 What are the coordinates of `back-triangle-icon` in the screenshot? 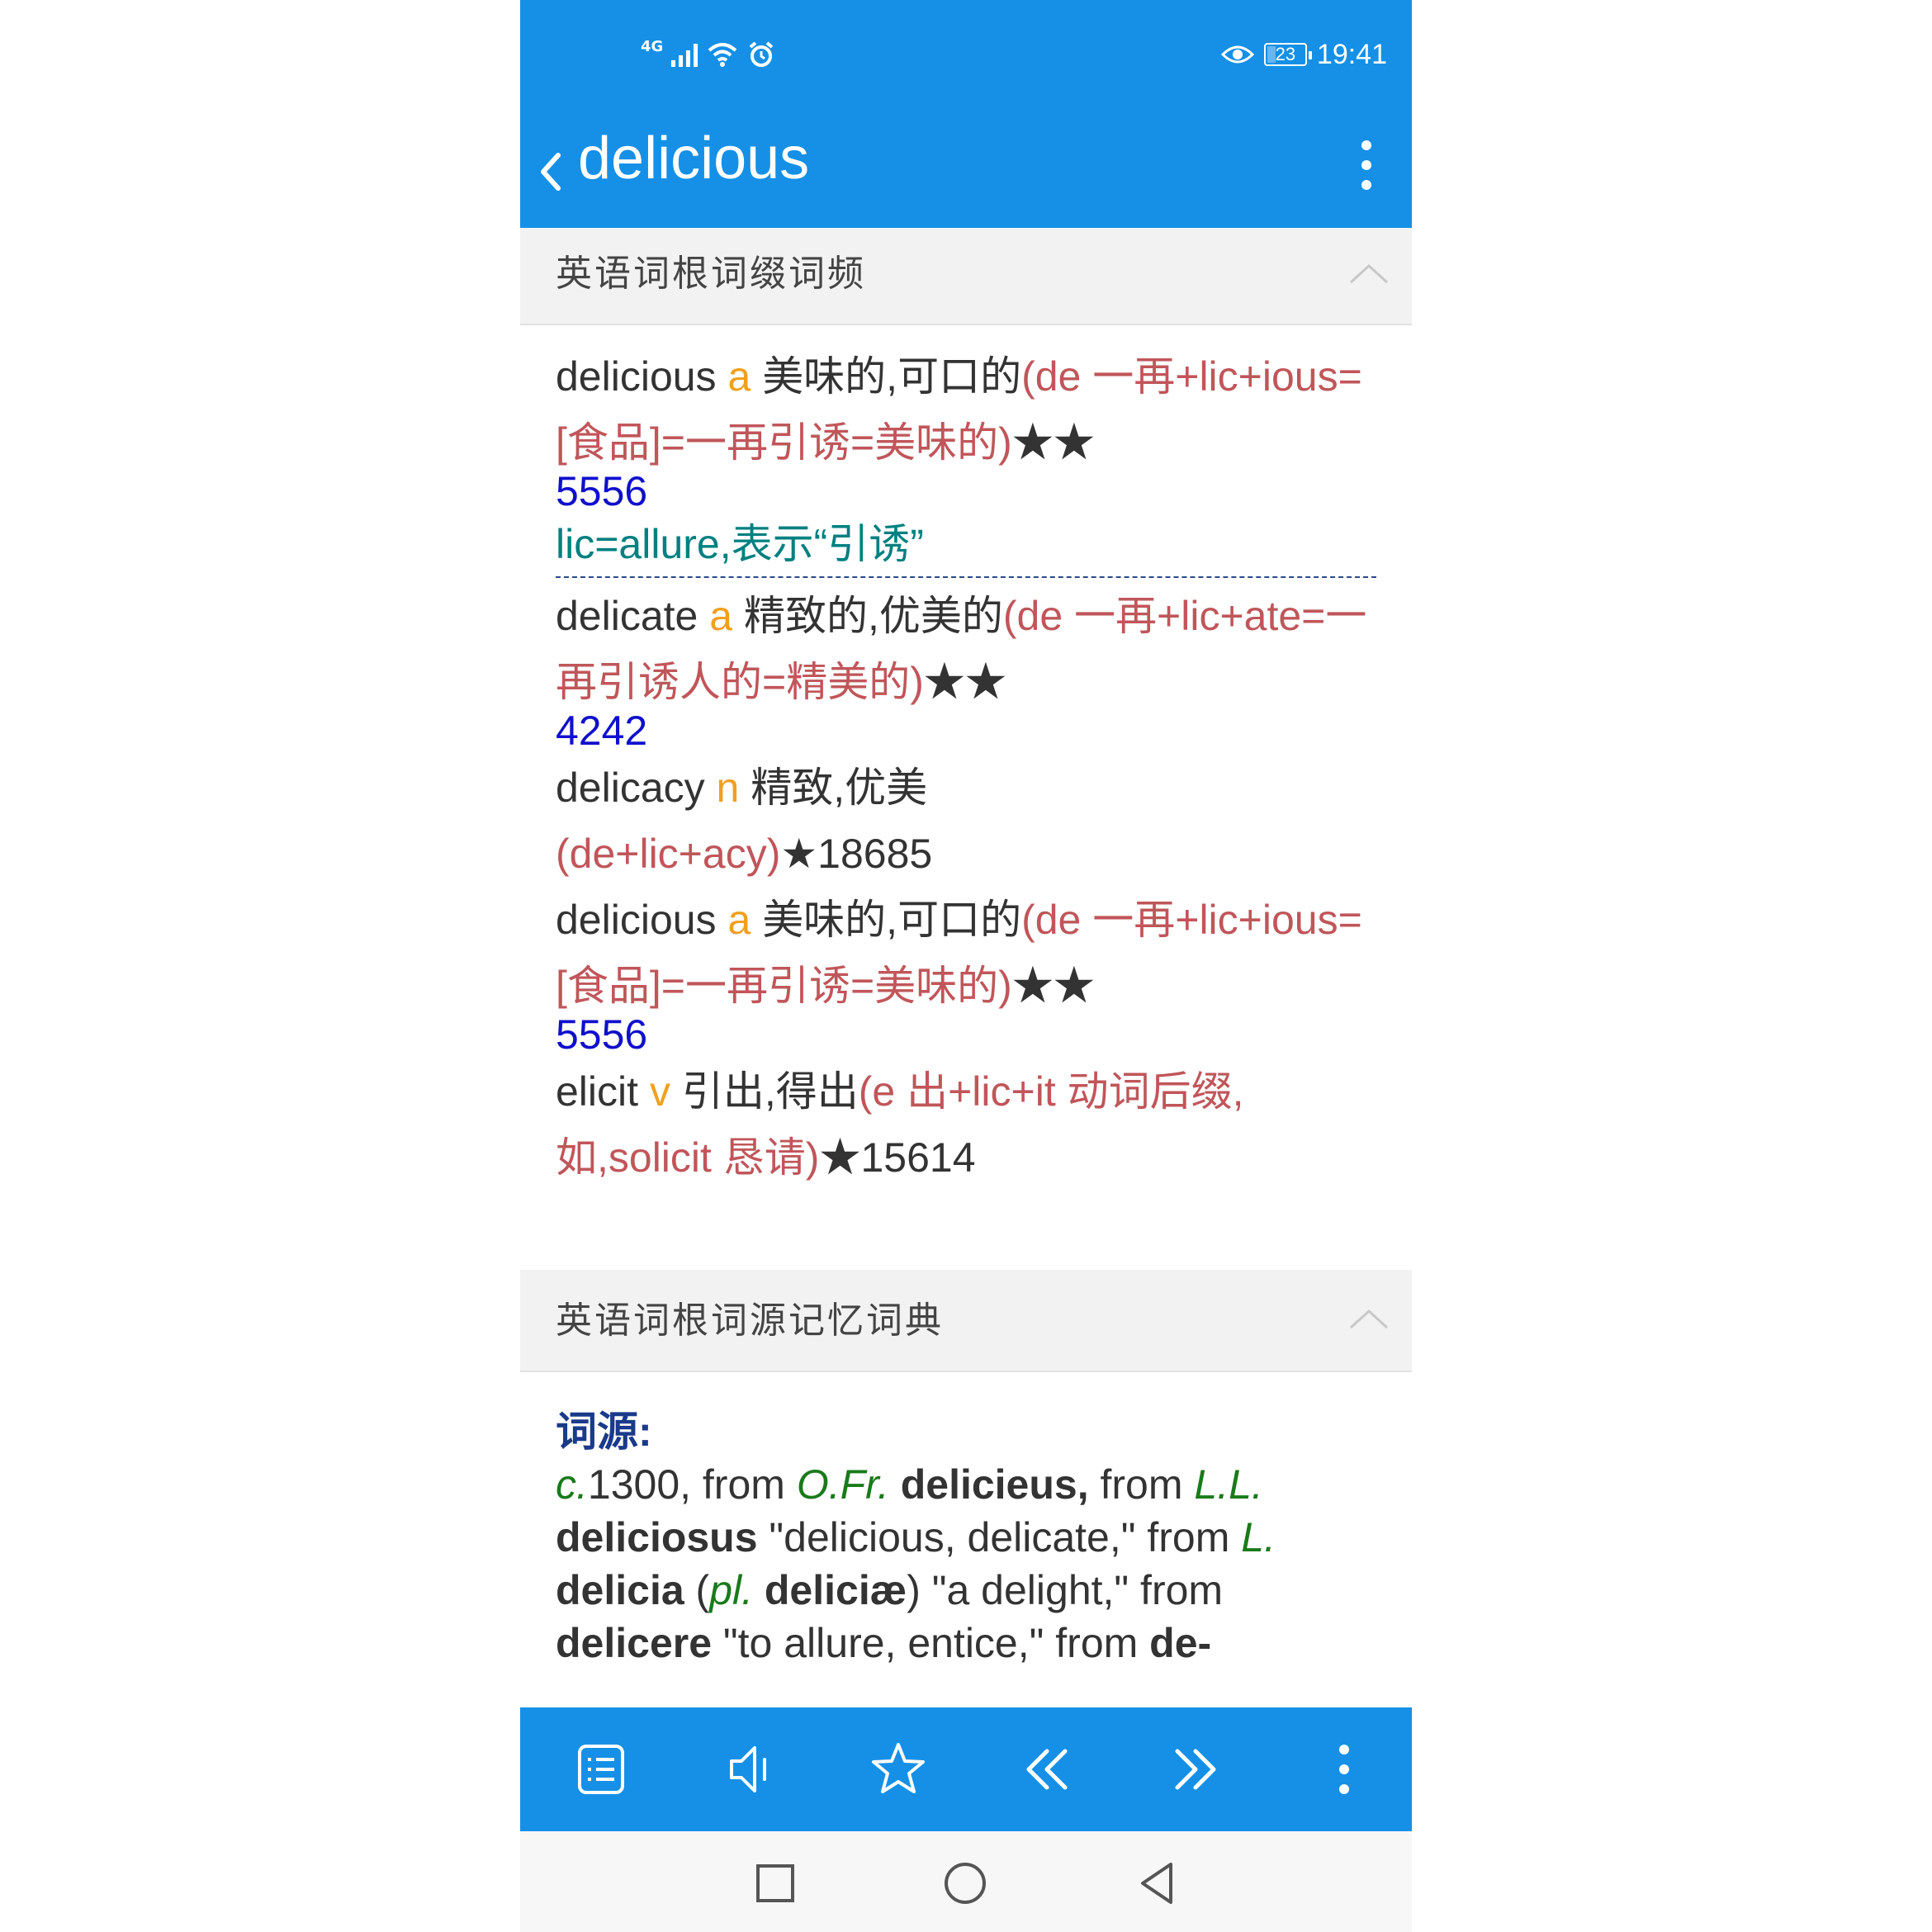 It's located at (1156, 1883).